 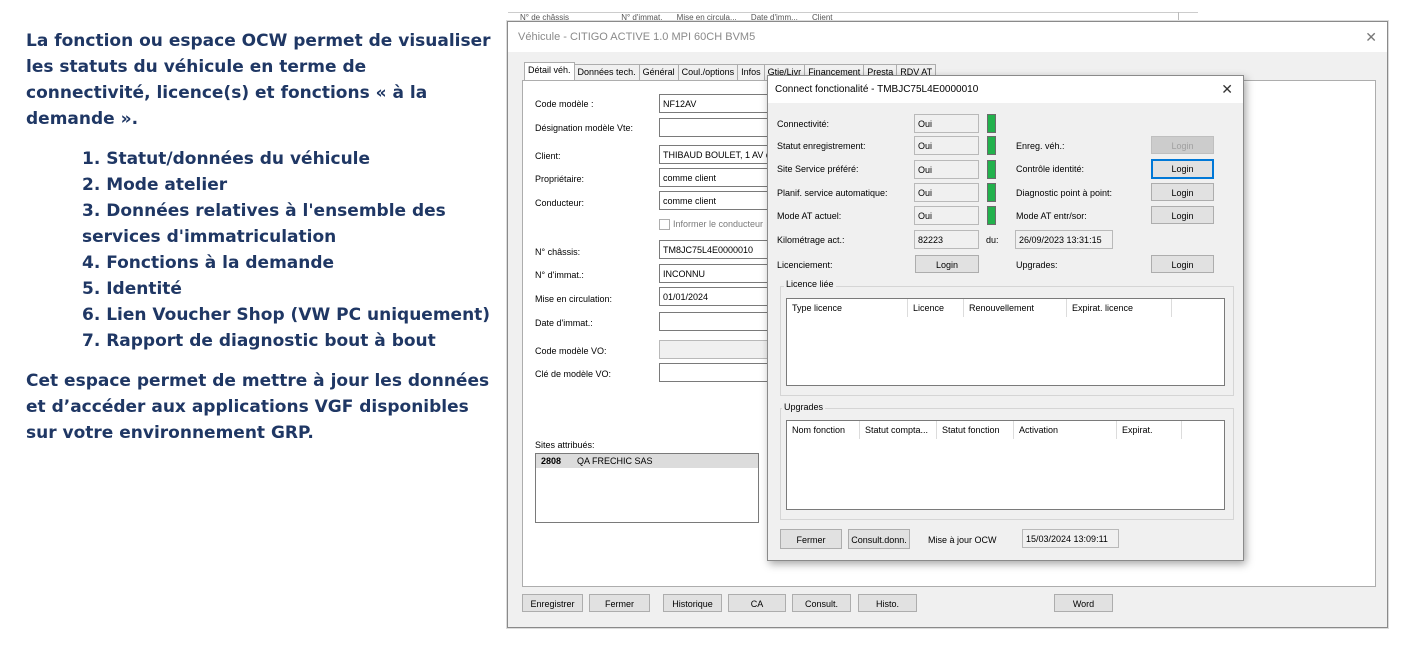 What do you see at coordinates (946, 215) in the screenshot?
I see `mode-at-field: Oui` at bounding box center [946, 215].